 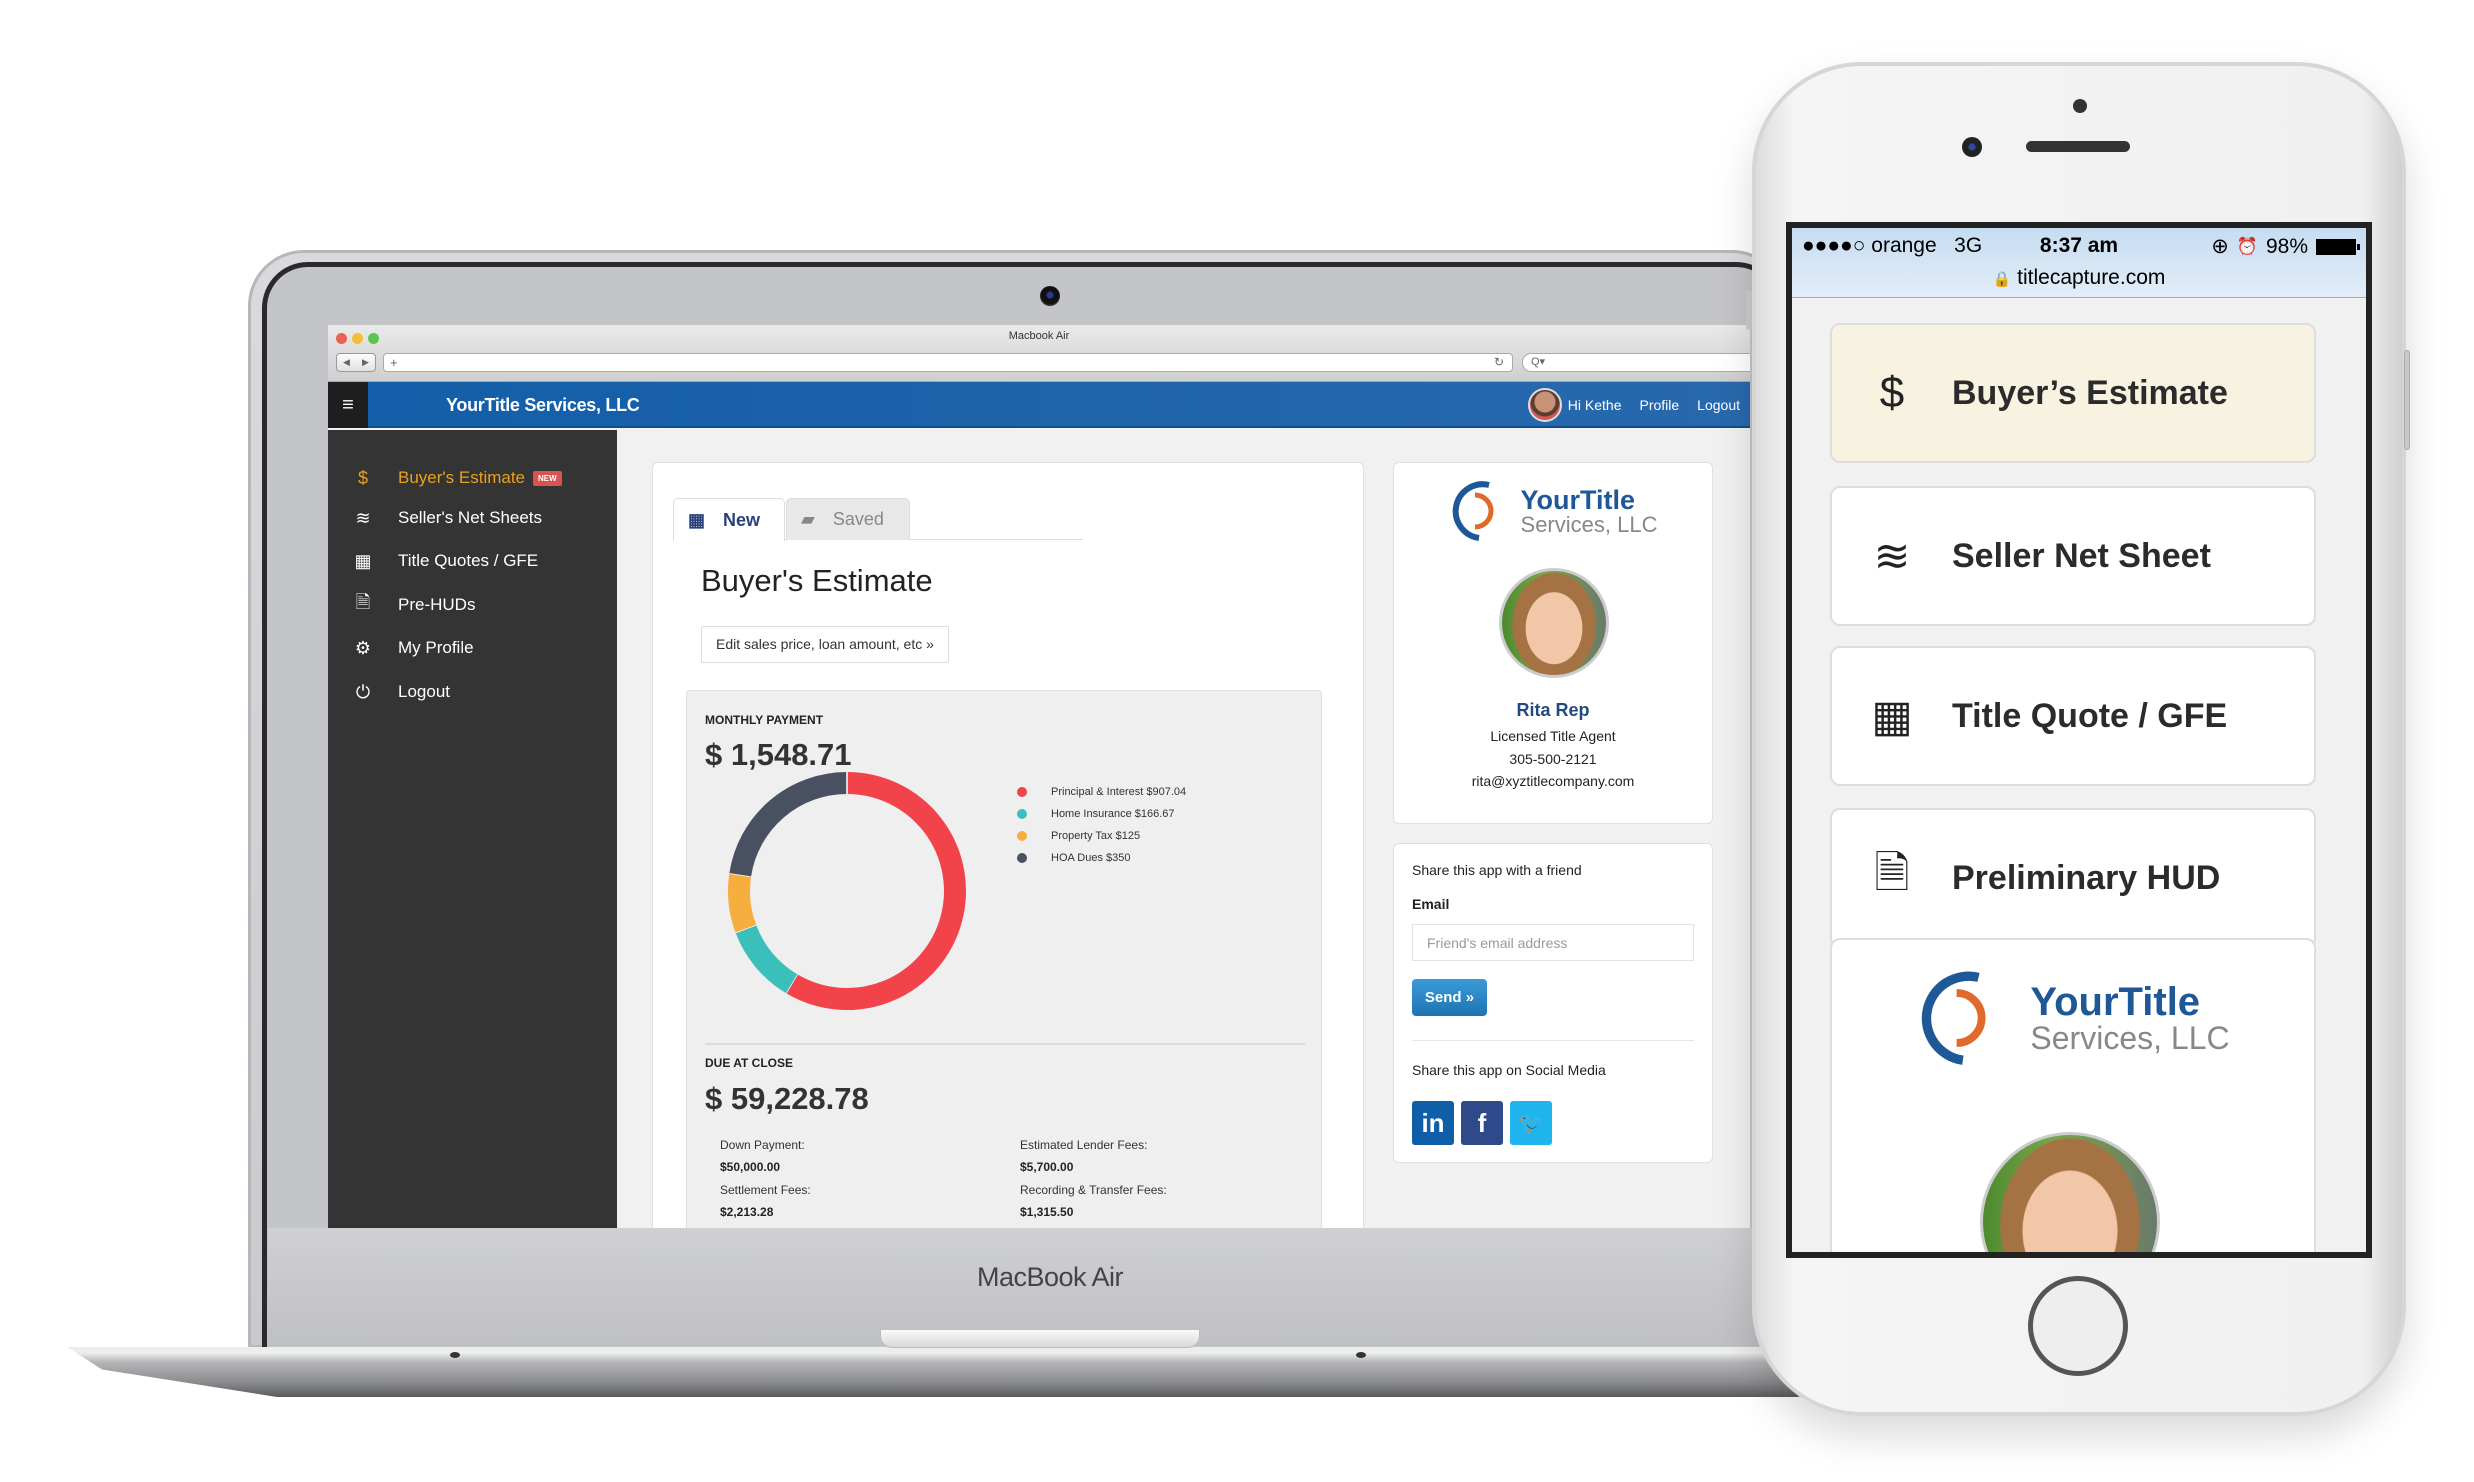 What do you see at coordinates (825, 644) in the screenshot?
I see `edit-estimate-button: Edit sales price, loan amount, etc »` at bounding box center [825, 644].